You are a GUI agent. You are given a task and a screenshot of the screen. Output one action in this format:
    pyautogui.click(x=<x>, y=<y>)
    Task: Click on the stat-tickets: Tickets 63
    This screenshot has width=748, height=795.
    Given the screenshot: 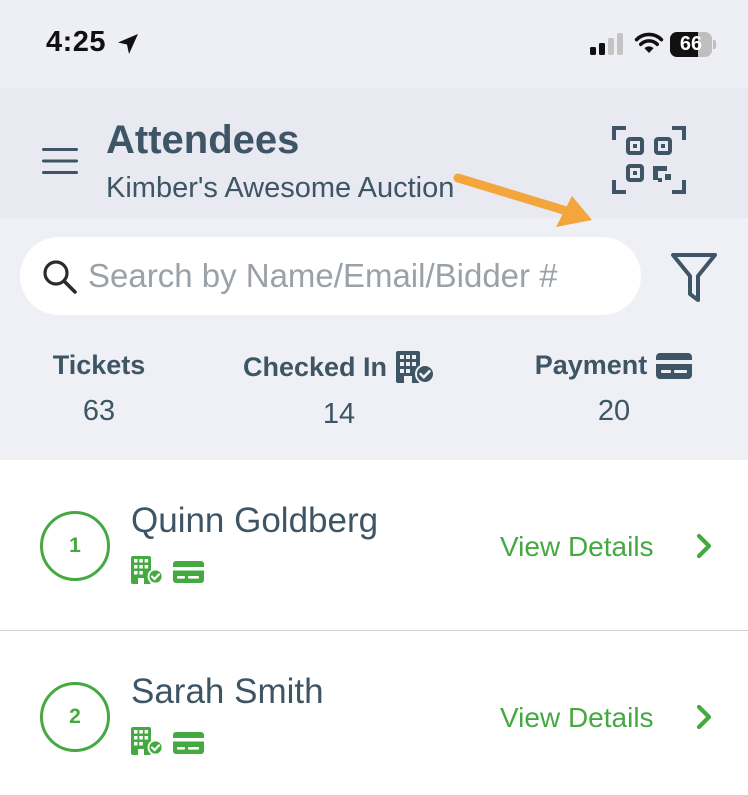 What is the action you would take?
    pyautogui.click(x=99, y=389)
    